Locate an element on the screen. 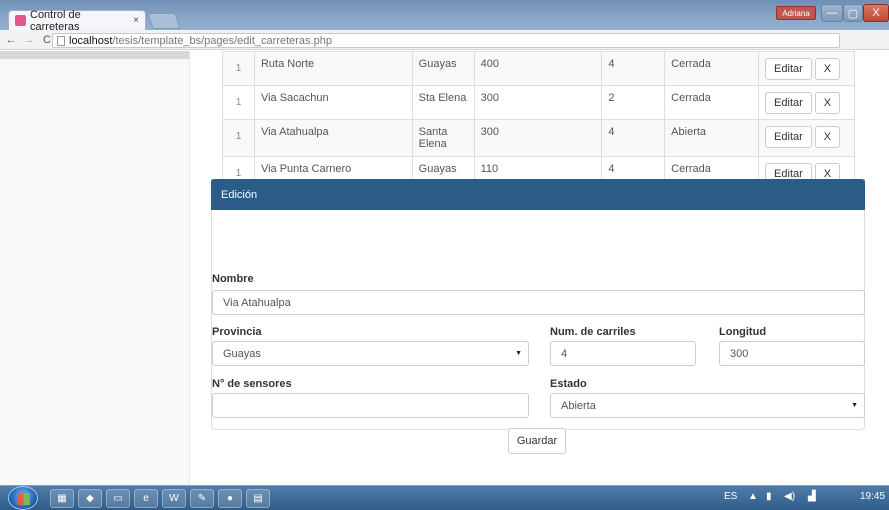 This screenshot has width=889, height=510. taskbar-paint-icon: ✎ is located at coordinates (202, 498).